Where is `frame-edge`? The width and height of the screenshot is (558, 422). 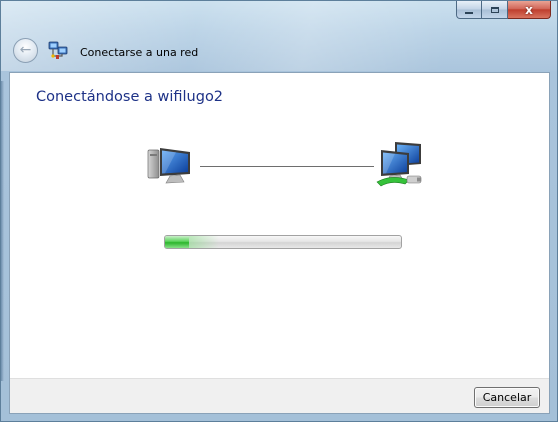 frame-edge is located at coordinates (2, 231).